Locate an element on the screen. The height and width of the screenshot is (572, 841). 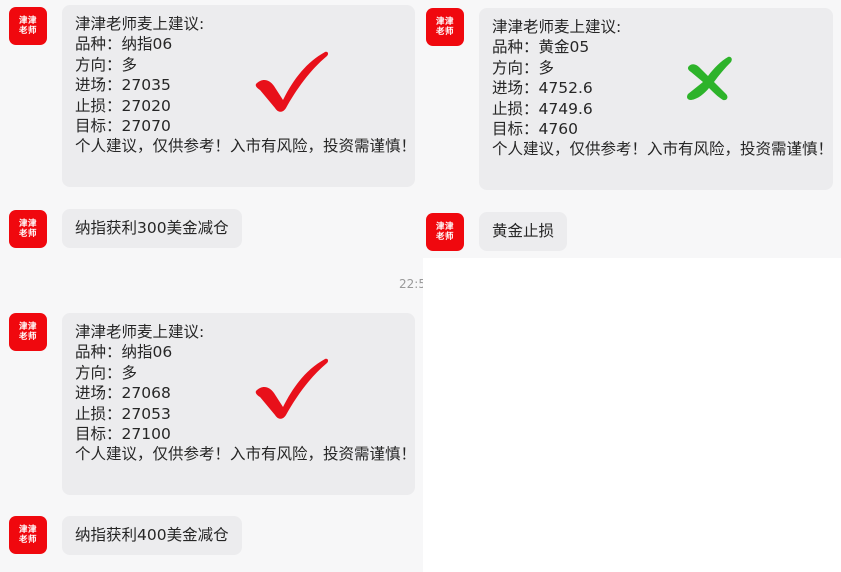
message-text: 黄金止损 is located at coordinates (523, 231).